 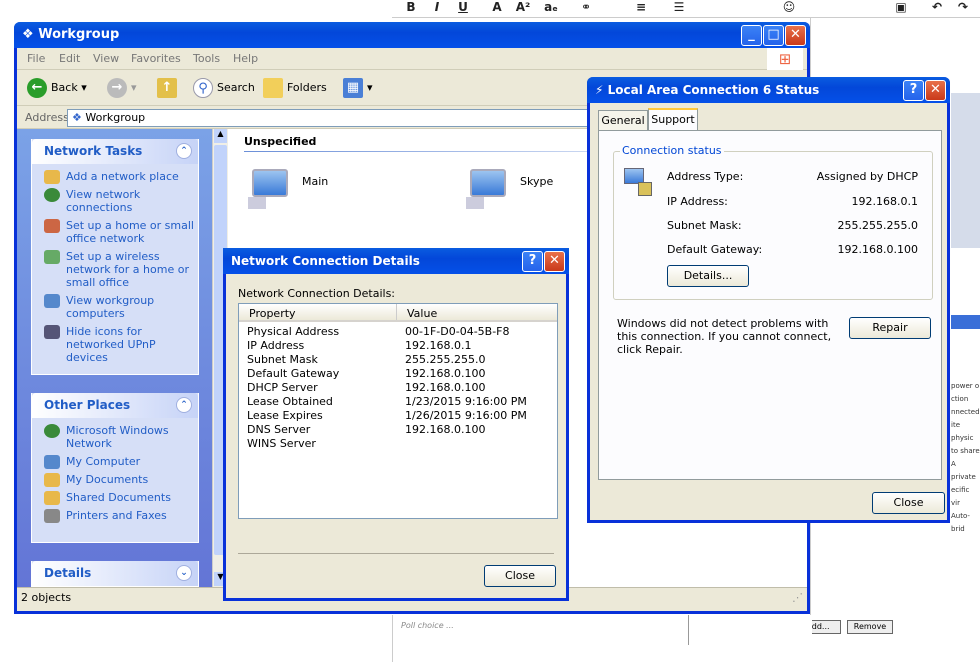 What do you see at coordinates (397, 374) in the screenshot?
I see `table-row: Default Gateway 192.168.0.100` at bounding box center [397, 374].